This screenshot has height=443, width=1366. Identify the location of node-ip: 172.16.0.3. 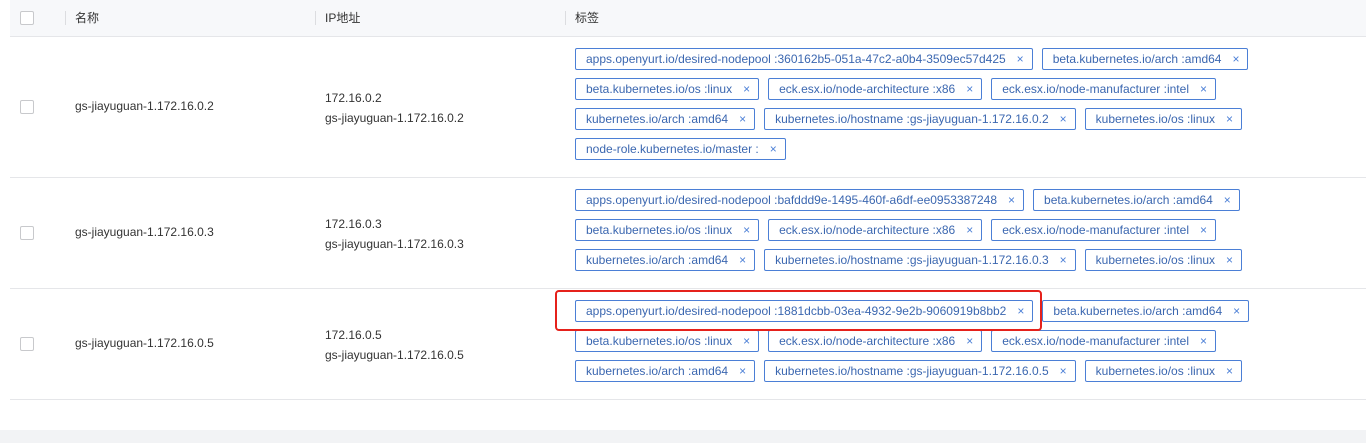
(353, 224).